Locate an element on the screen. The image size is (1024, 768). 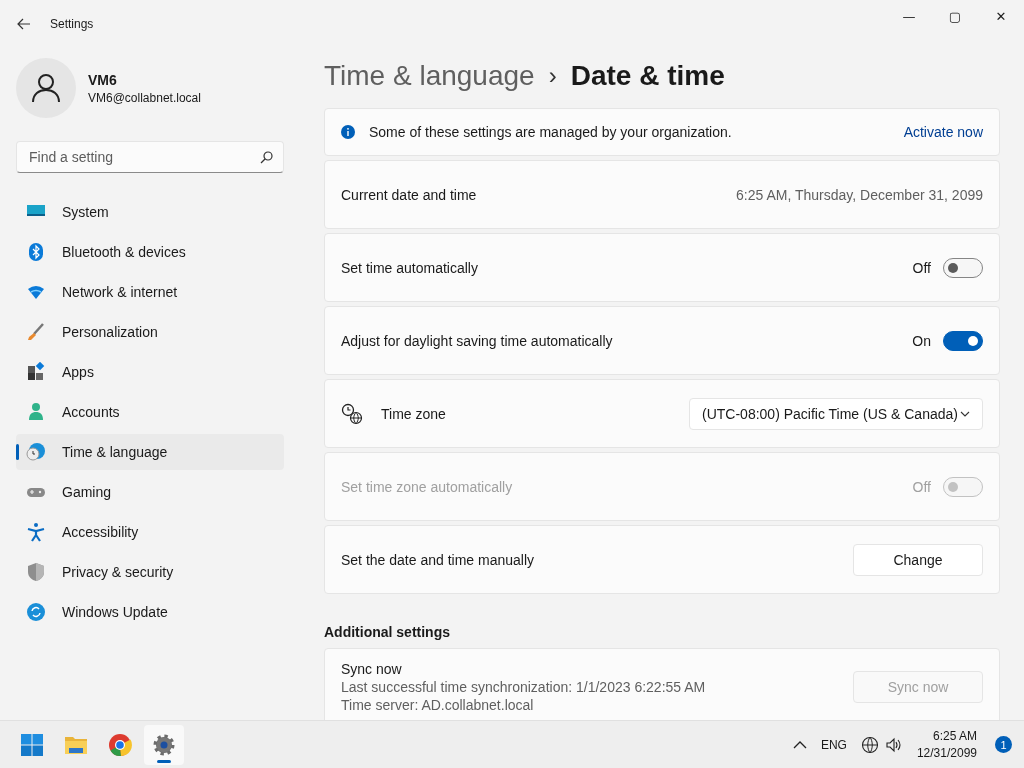
sidebar-item: Time & language is located at coordinates (150, 452).